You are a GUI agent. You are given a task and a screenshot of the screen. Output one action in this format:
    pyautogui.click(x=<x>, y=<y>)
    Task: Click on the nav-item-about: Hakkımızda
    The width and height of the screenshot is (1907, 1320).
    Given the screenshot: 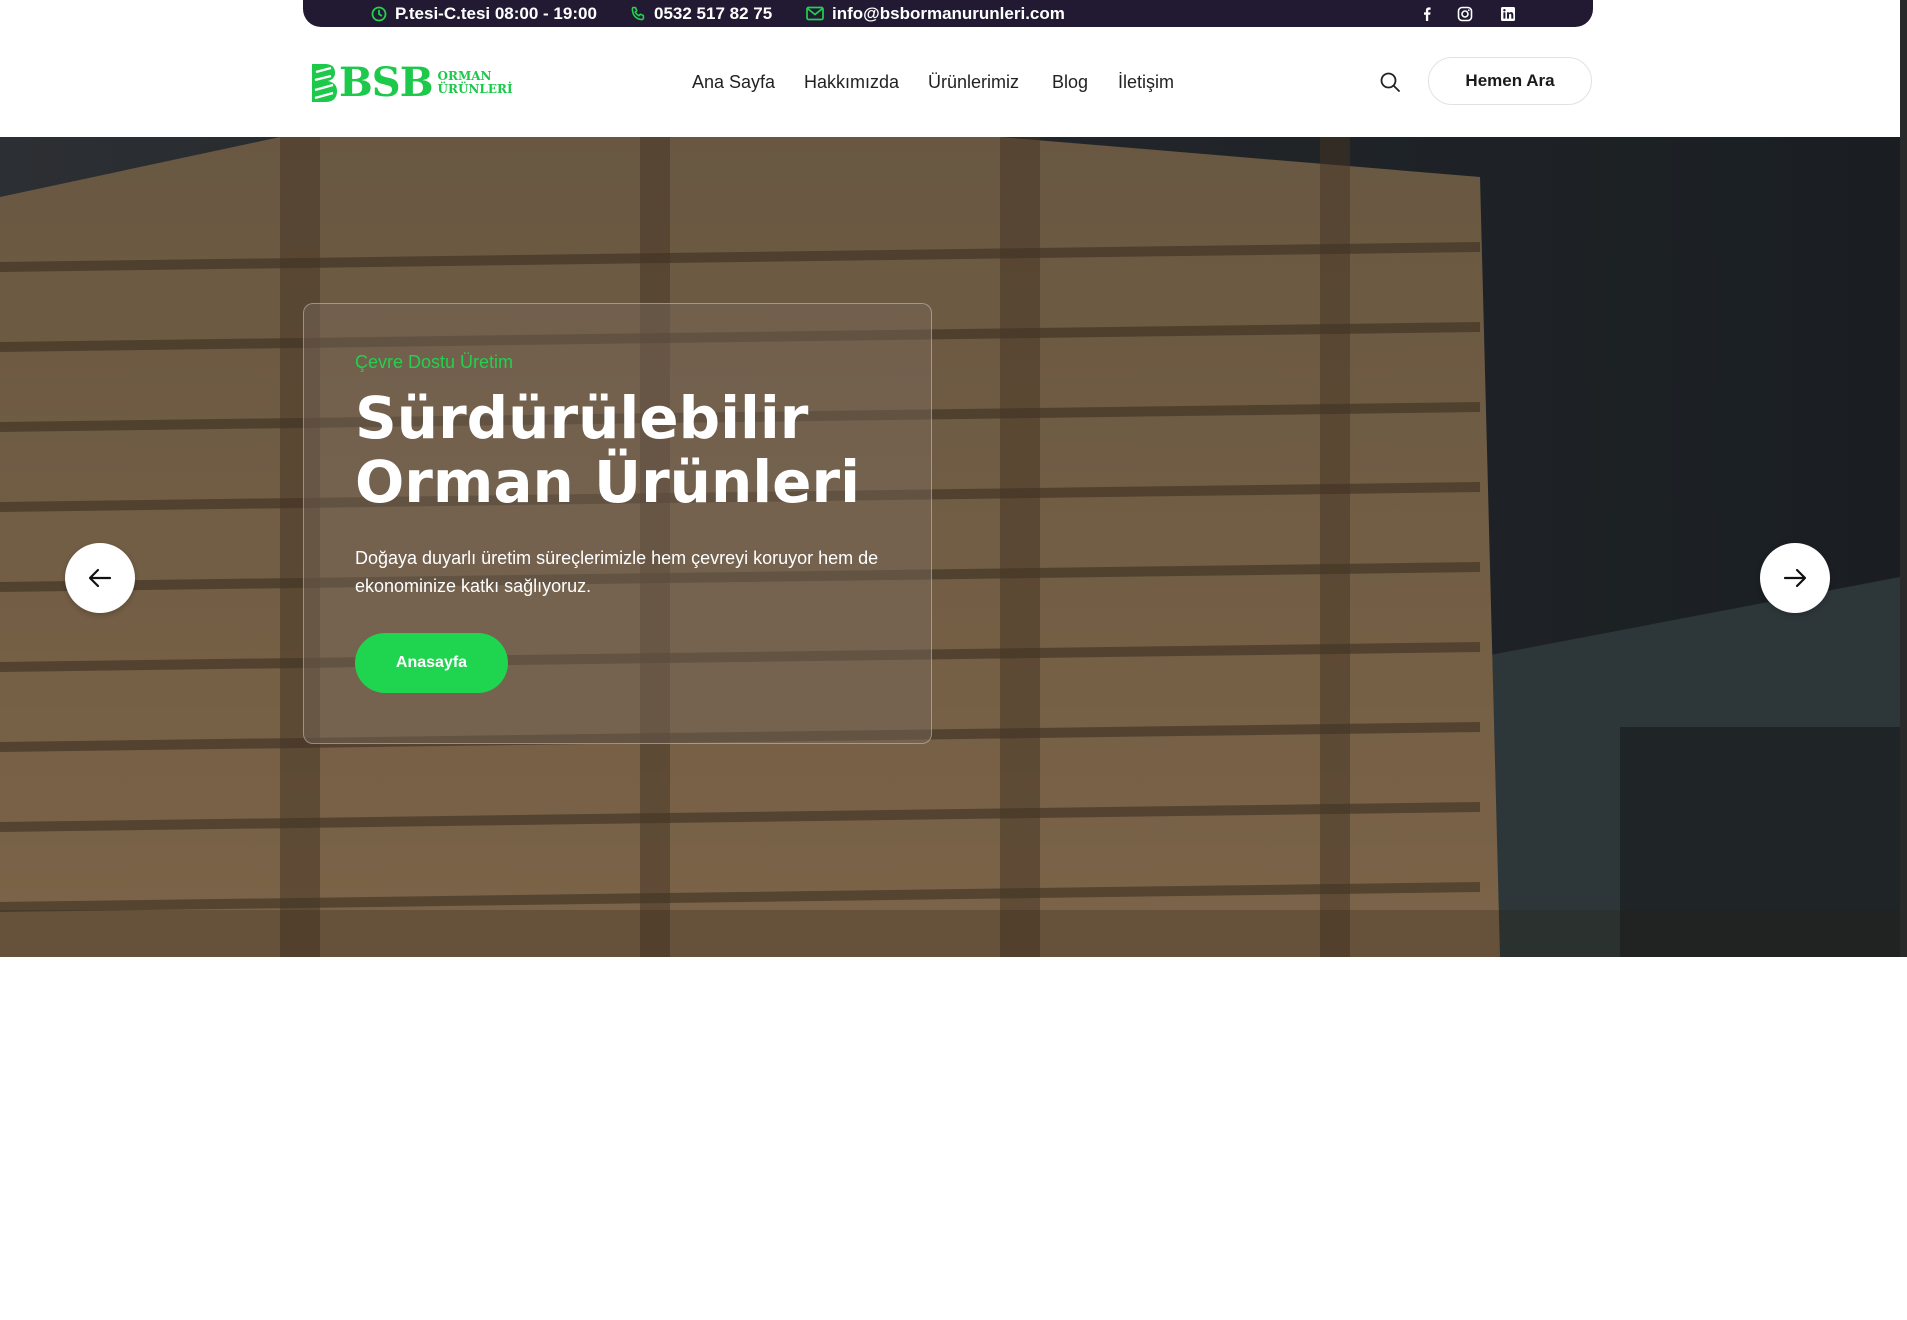 What is the action you would take?
    pyautogui.click(x=851, y=82)
    